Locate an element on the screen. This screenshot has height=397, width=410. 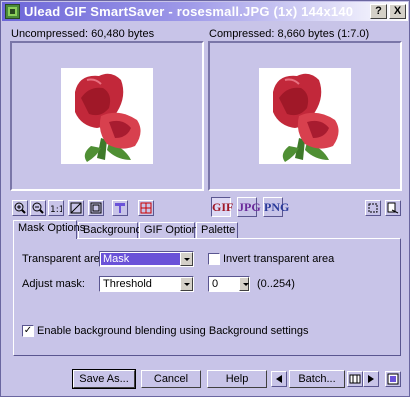
uncompressed-label: Uncompressed: 60,480 bytes is located at coordinates (83, 34).